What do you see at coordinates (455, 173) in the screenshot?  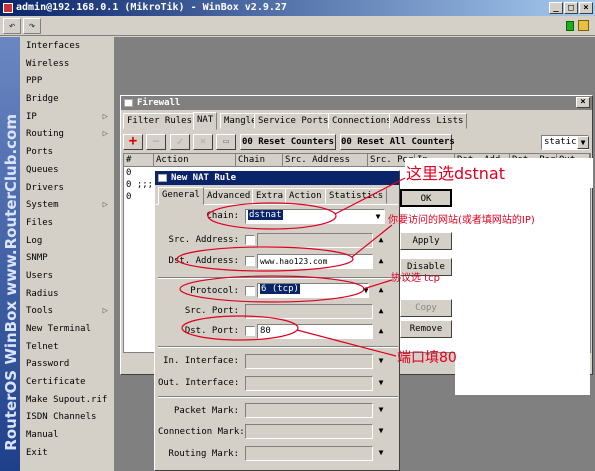 I see `annotation-chain: 这里选dstnat` at bounding box center [455, 173].